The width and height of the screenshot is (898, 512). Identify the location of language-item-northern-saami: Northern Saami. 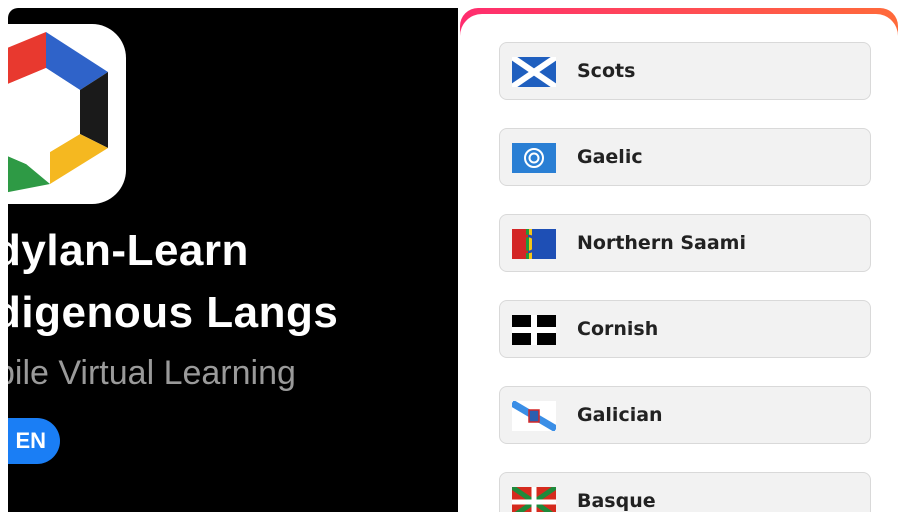
(685, 243).